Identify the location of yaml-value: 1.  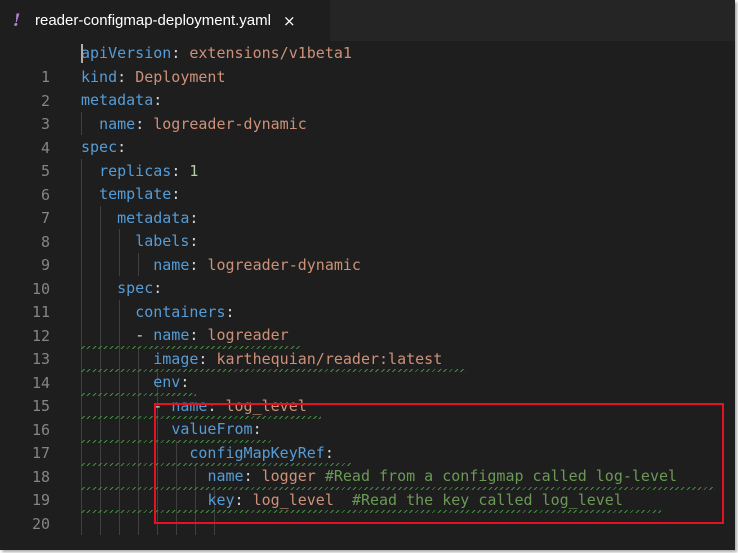
(194, 171).